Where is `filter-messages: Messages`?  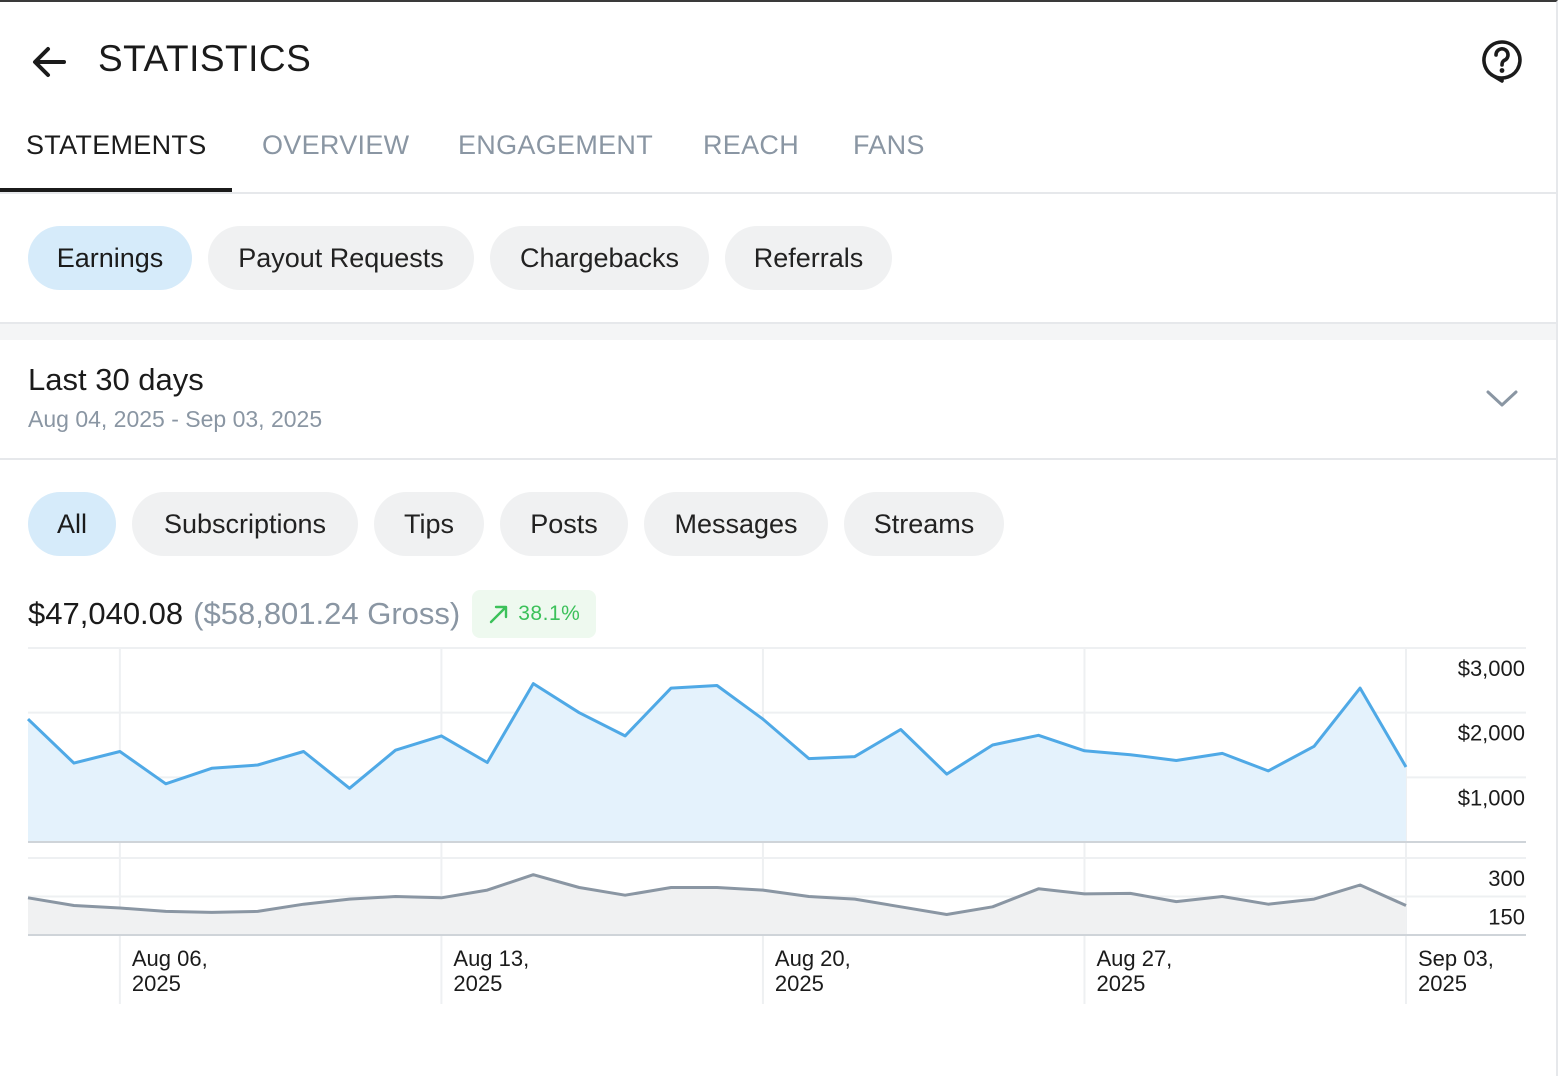 filter-messages: Messages is located at coordinates (736, 524).